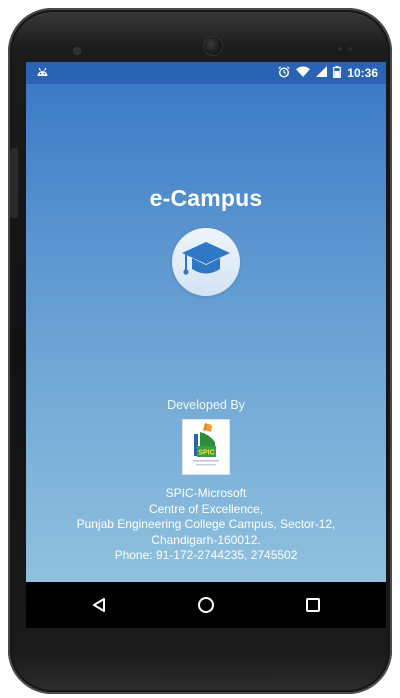 The height and width of the screenshot is (698, 400). Describe the element at coordinates (206, 447) in the screenshot. I see `spic-logo: SPIC` at that location.